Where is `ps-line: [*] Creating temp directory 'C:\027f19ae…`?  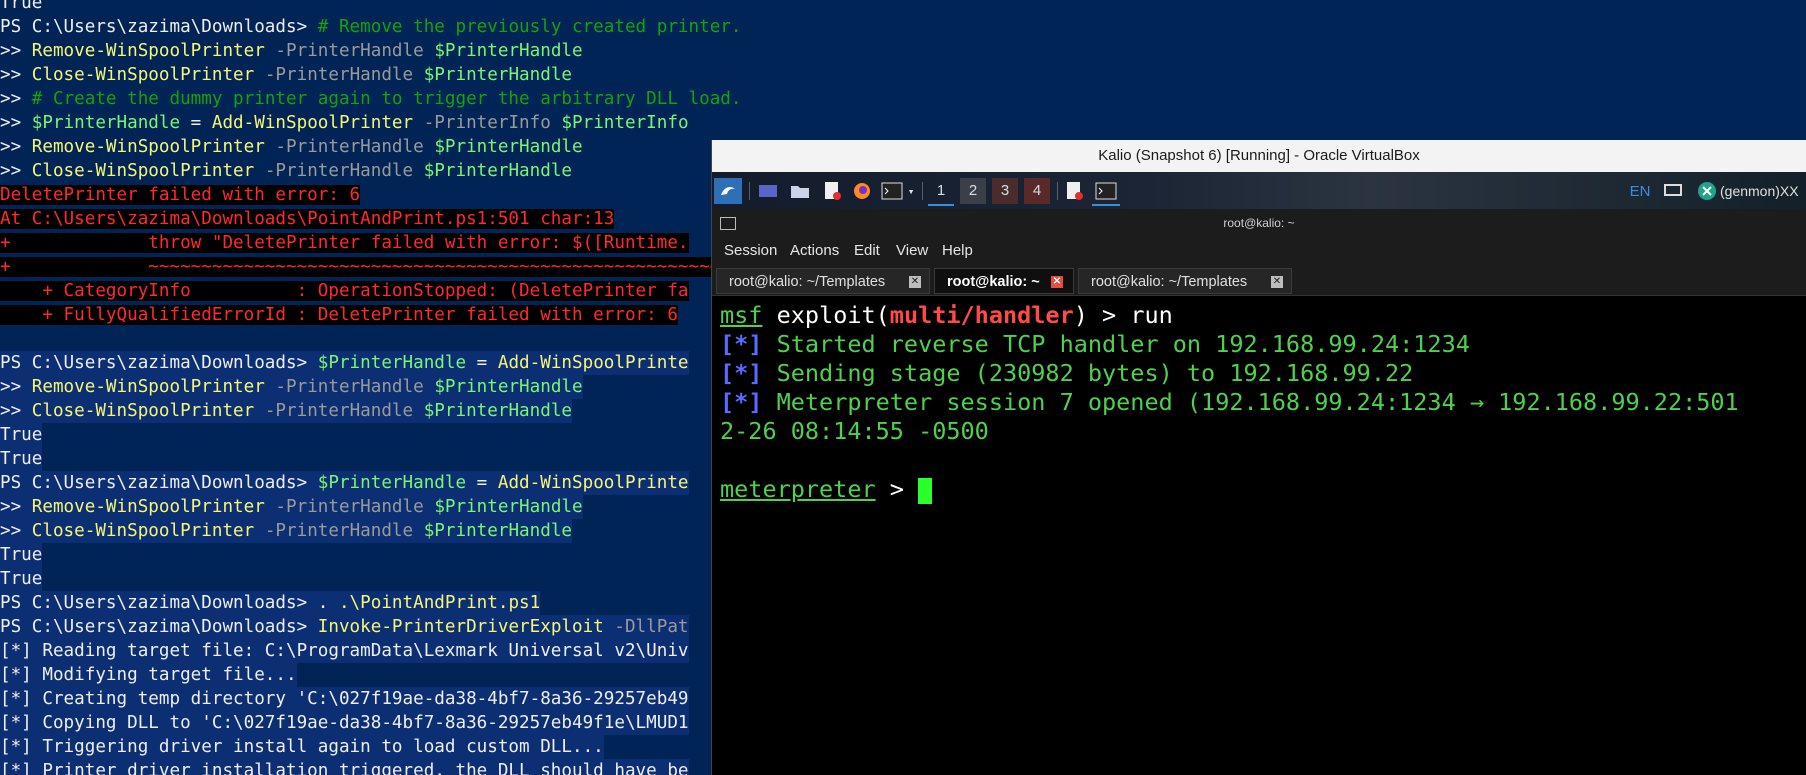
ps-line: [*] Creating temp directory 'C:\027f19ae… is located at coordinates (344, 699).